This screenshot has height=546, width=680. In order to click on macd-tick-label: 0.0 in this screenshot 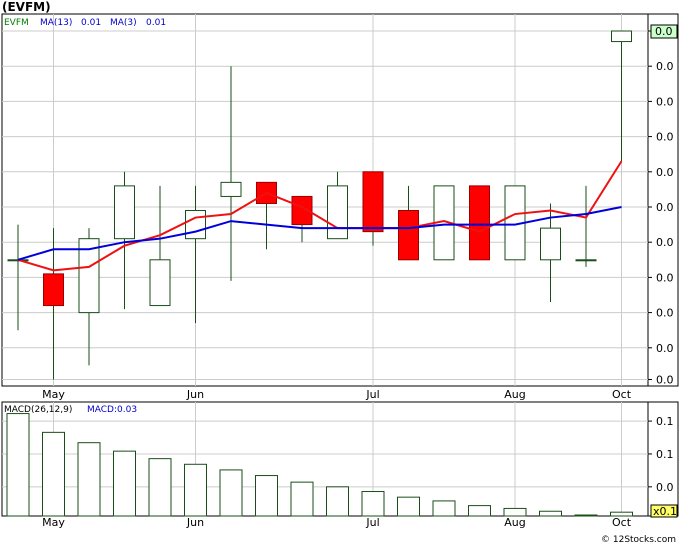, I will do `click(665, 487)`.